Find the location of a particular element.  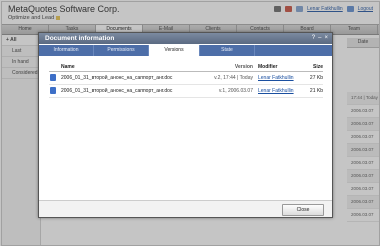

tab-versions: Versions is located at coordinates (174, 50).